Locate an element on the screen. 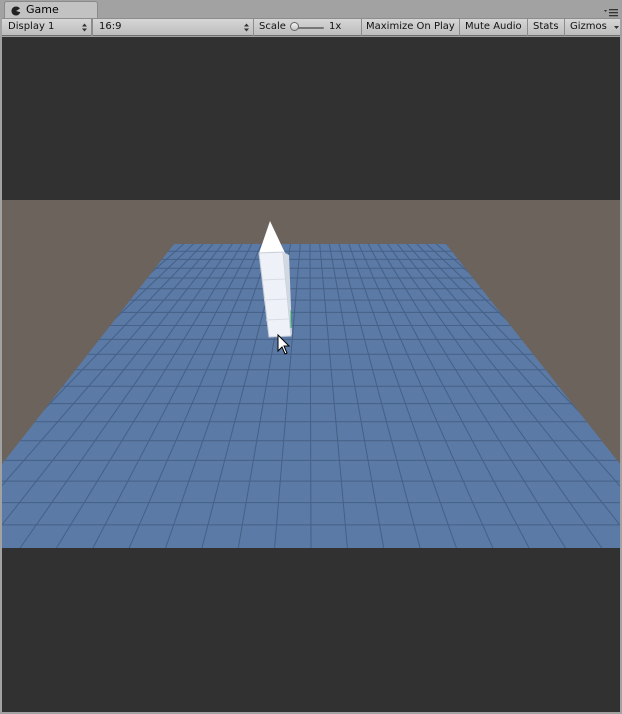 This screenshot has width=622, height=714. maximize-on-play-label: Maximize On Play is located at coordinates (410, 26).